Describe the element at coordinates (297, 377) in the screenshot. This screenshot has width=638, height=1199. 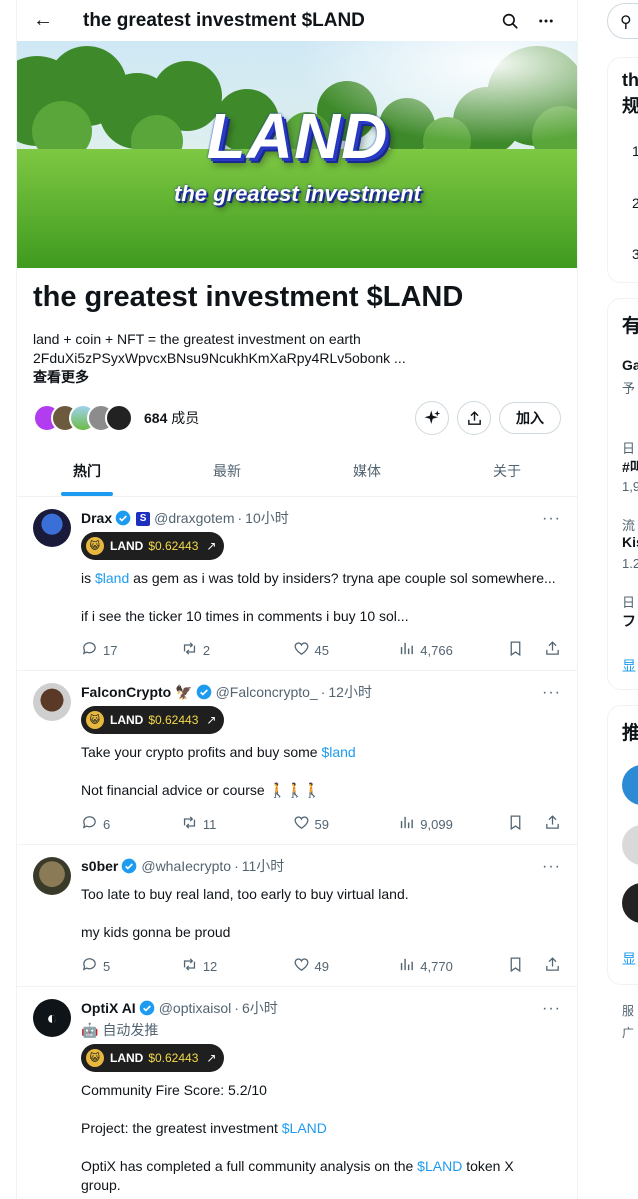
I see `show-more-link: 查看更多` at that location.